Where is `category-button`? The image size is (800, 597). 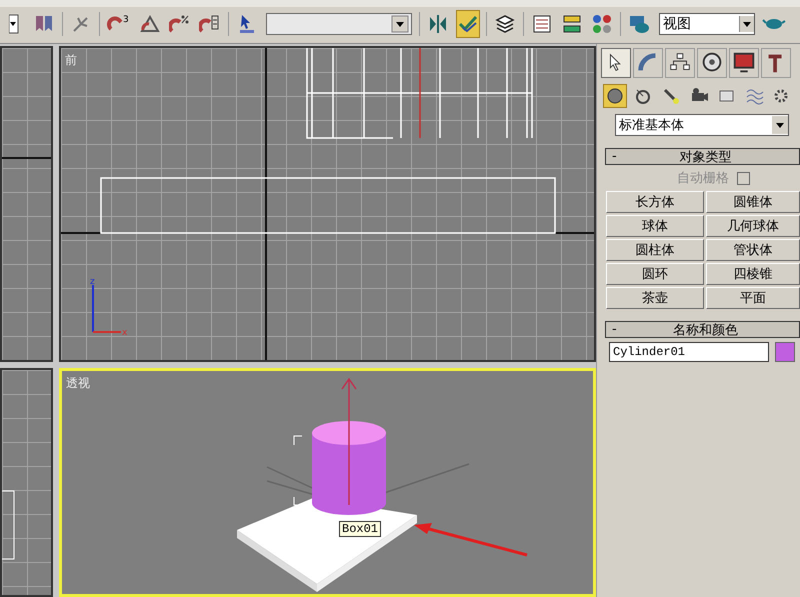 category-button is located at coordinates (615, 96).